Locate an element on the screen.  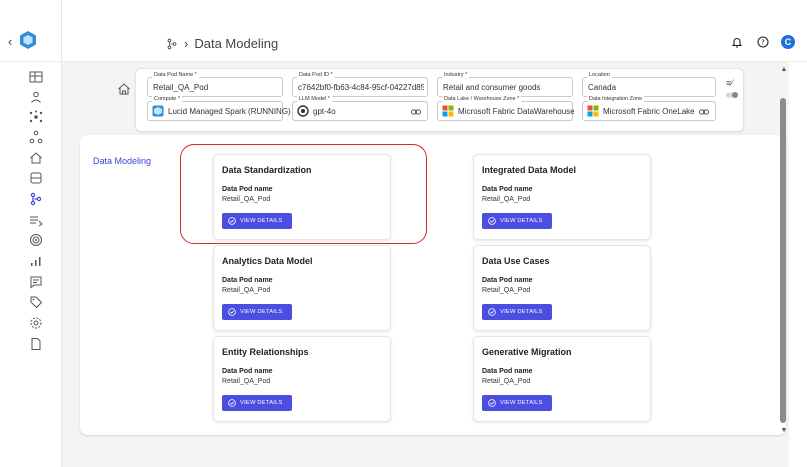
app-logo-icon is located at coordinates (28, 40).